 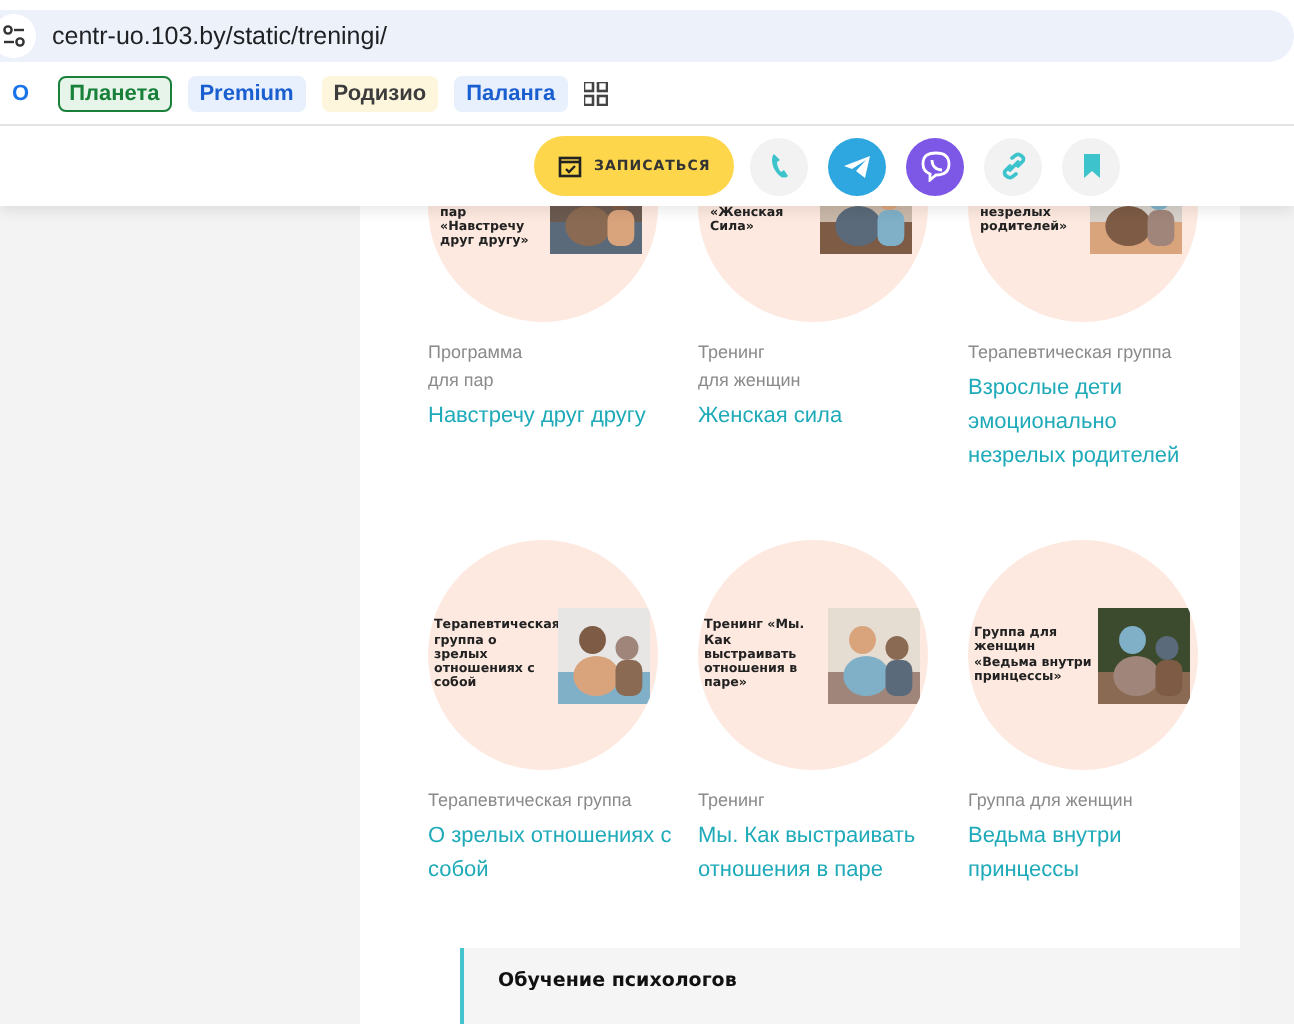 I want to click on link-icon, so click(x=1013, y=166).